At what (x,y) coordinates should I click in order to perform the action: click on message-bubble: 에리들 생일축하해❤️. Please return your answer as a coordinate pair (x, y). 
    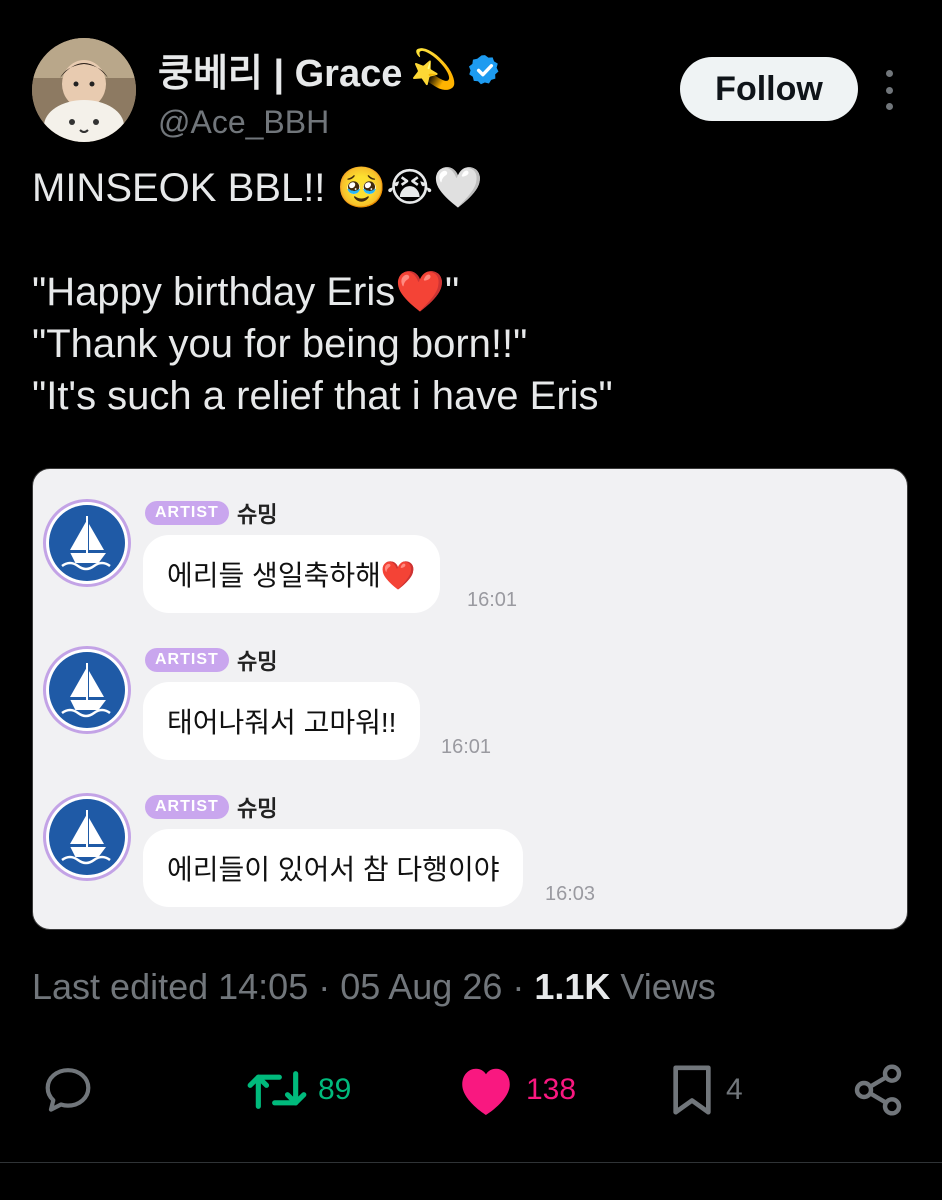
    Looking at the image, I should click on (291, 574).